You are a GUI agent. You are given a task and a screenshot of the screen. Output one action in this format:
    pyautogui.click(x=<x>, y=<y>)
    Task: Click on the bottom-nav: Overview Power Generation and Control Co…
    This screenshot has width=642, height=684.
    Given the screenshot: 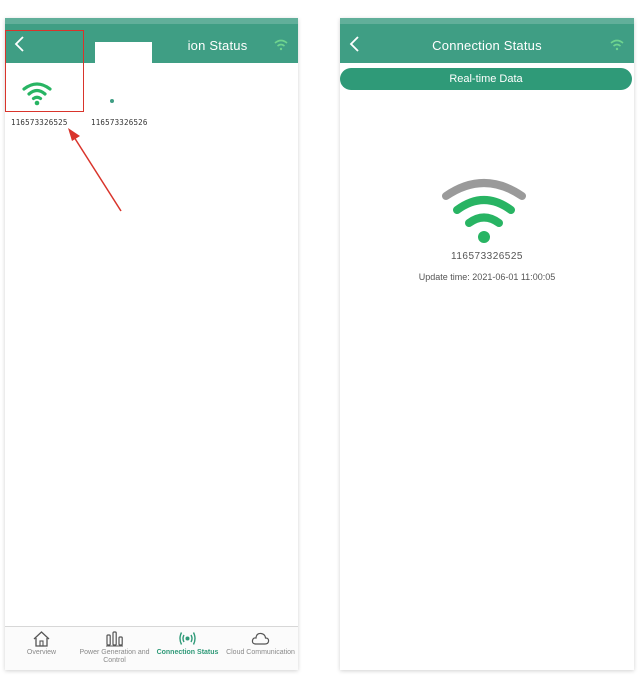 What is the action you would take?
    pyautogui.click(x=151, y=648)
    